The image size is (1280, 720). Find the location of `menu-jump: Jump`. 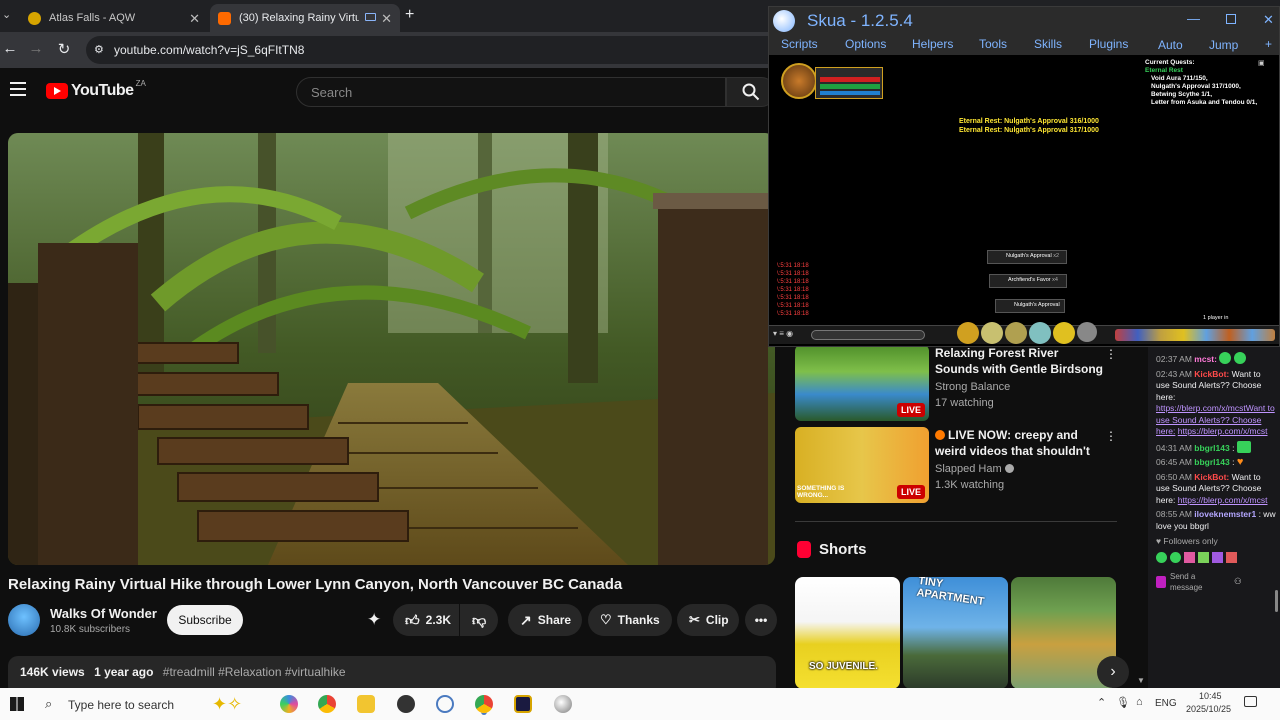

menu-jump: Jump is located at coordinates (1223, 45).